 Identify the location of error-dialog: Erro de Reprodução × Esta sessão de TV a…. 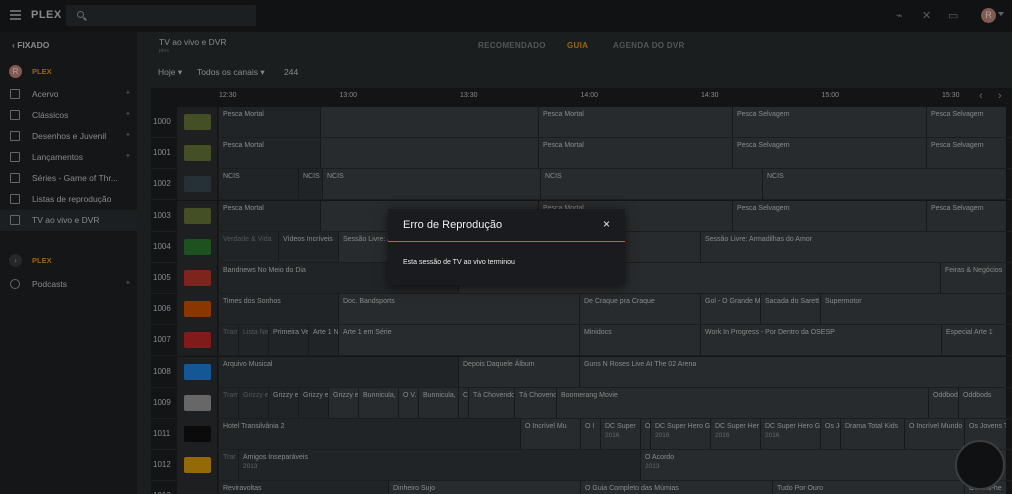
(506, 247).